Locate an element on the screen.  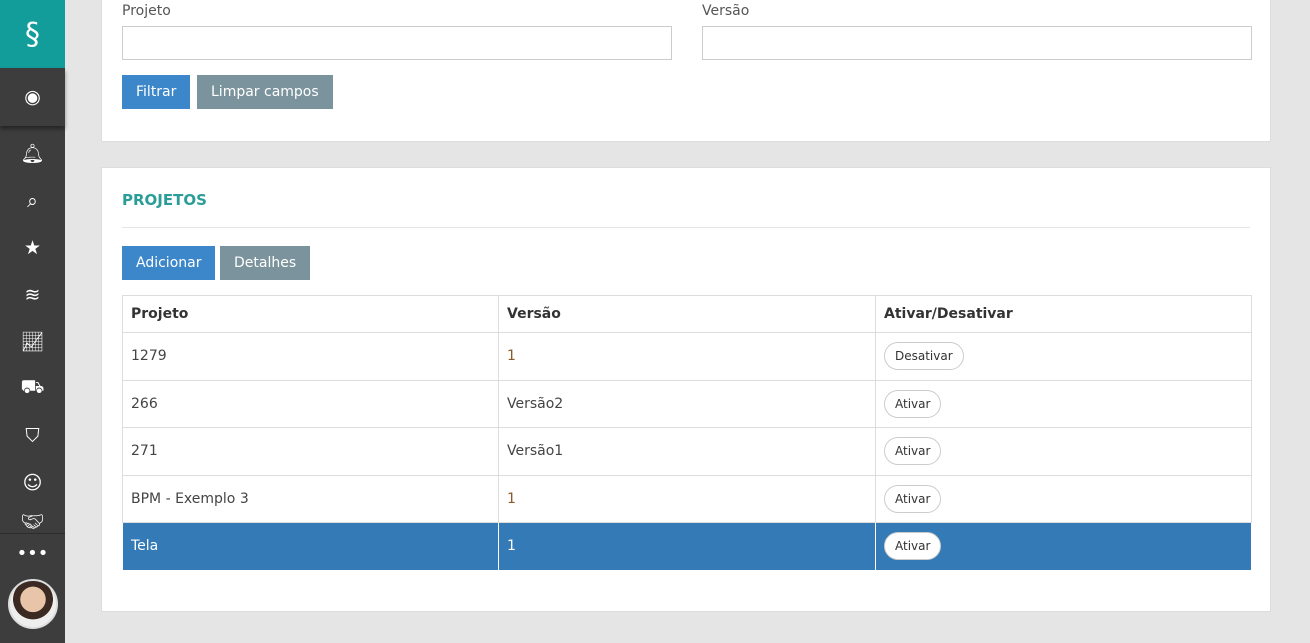
action-cell: Desativar is located at coordinates (1063, 356).